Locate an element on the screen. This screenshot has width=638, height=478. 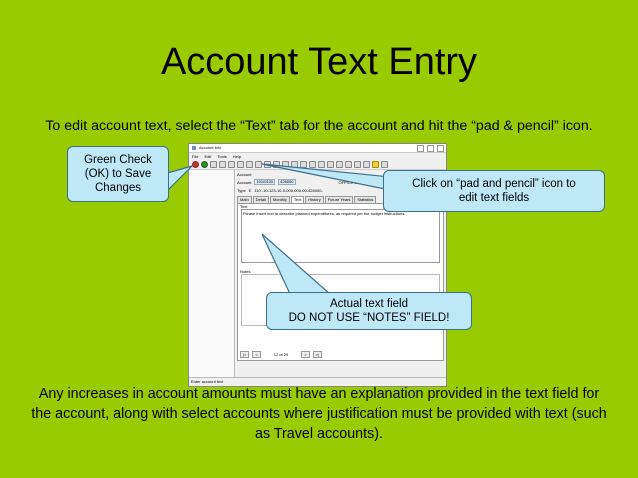
field-callout-line-2: DO NOT USE “NOTES” FIELD! is located at coordinates (369, 318).